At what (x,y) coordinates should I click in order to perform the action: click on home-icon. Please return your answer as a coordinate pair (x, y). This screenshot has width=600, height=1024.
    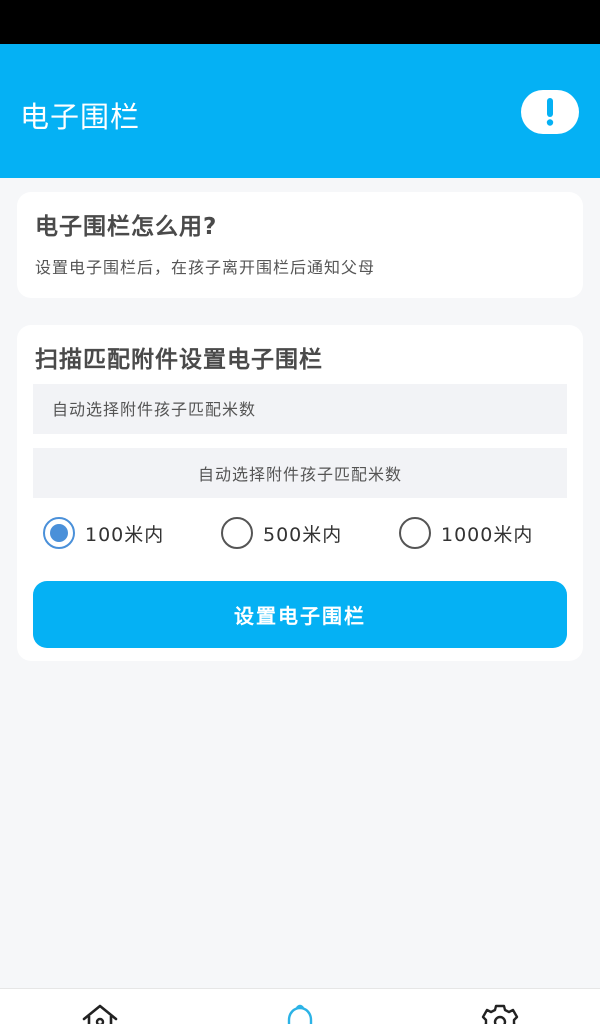
    Looking at the image, I should click on (100, 1014).